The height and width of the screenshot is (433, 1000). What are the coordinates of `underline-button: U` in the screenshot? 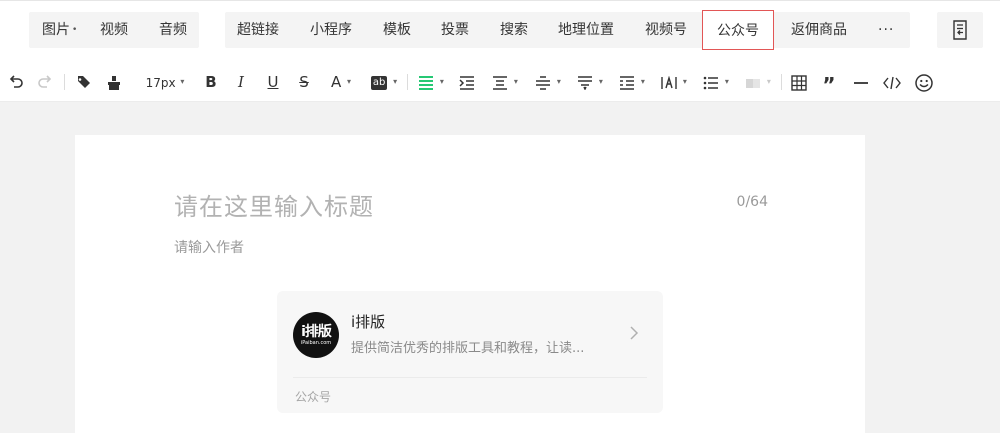 It's located at (273, 82).